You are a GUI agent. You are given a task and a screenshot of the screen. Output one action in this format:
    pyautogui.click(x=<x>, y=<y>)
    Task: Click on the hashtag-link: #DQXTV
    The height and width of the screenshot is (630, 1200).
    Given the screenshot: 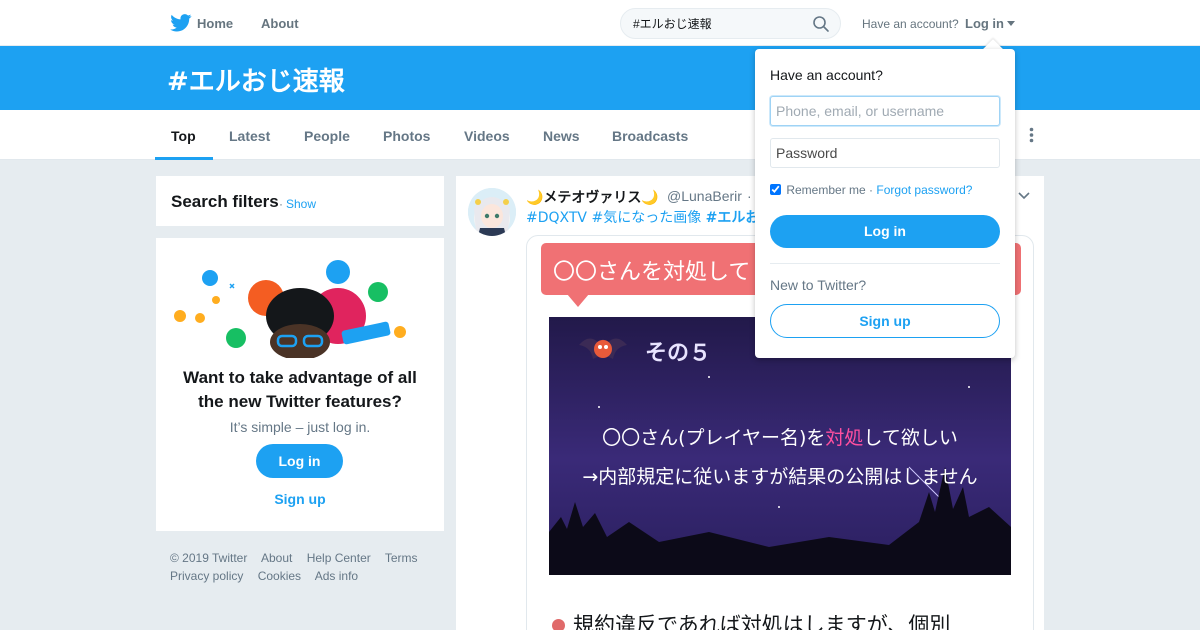 What is the action you would take?
    pyautogui.click(x=556, y=218)
    